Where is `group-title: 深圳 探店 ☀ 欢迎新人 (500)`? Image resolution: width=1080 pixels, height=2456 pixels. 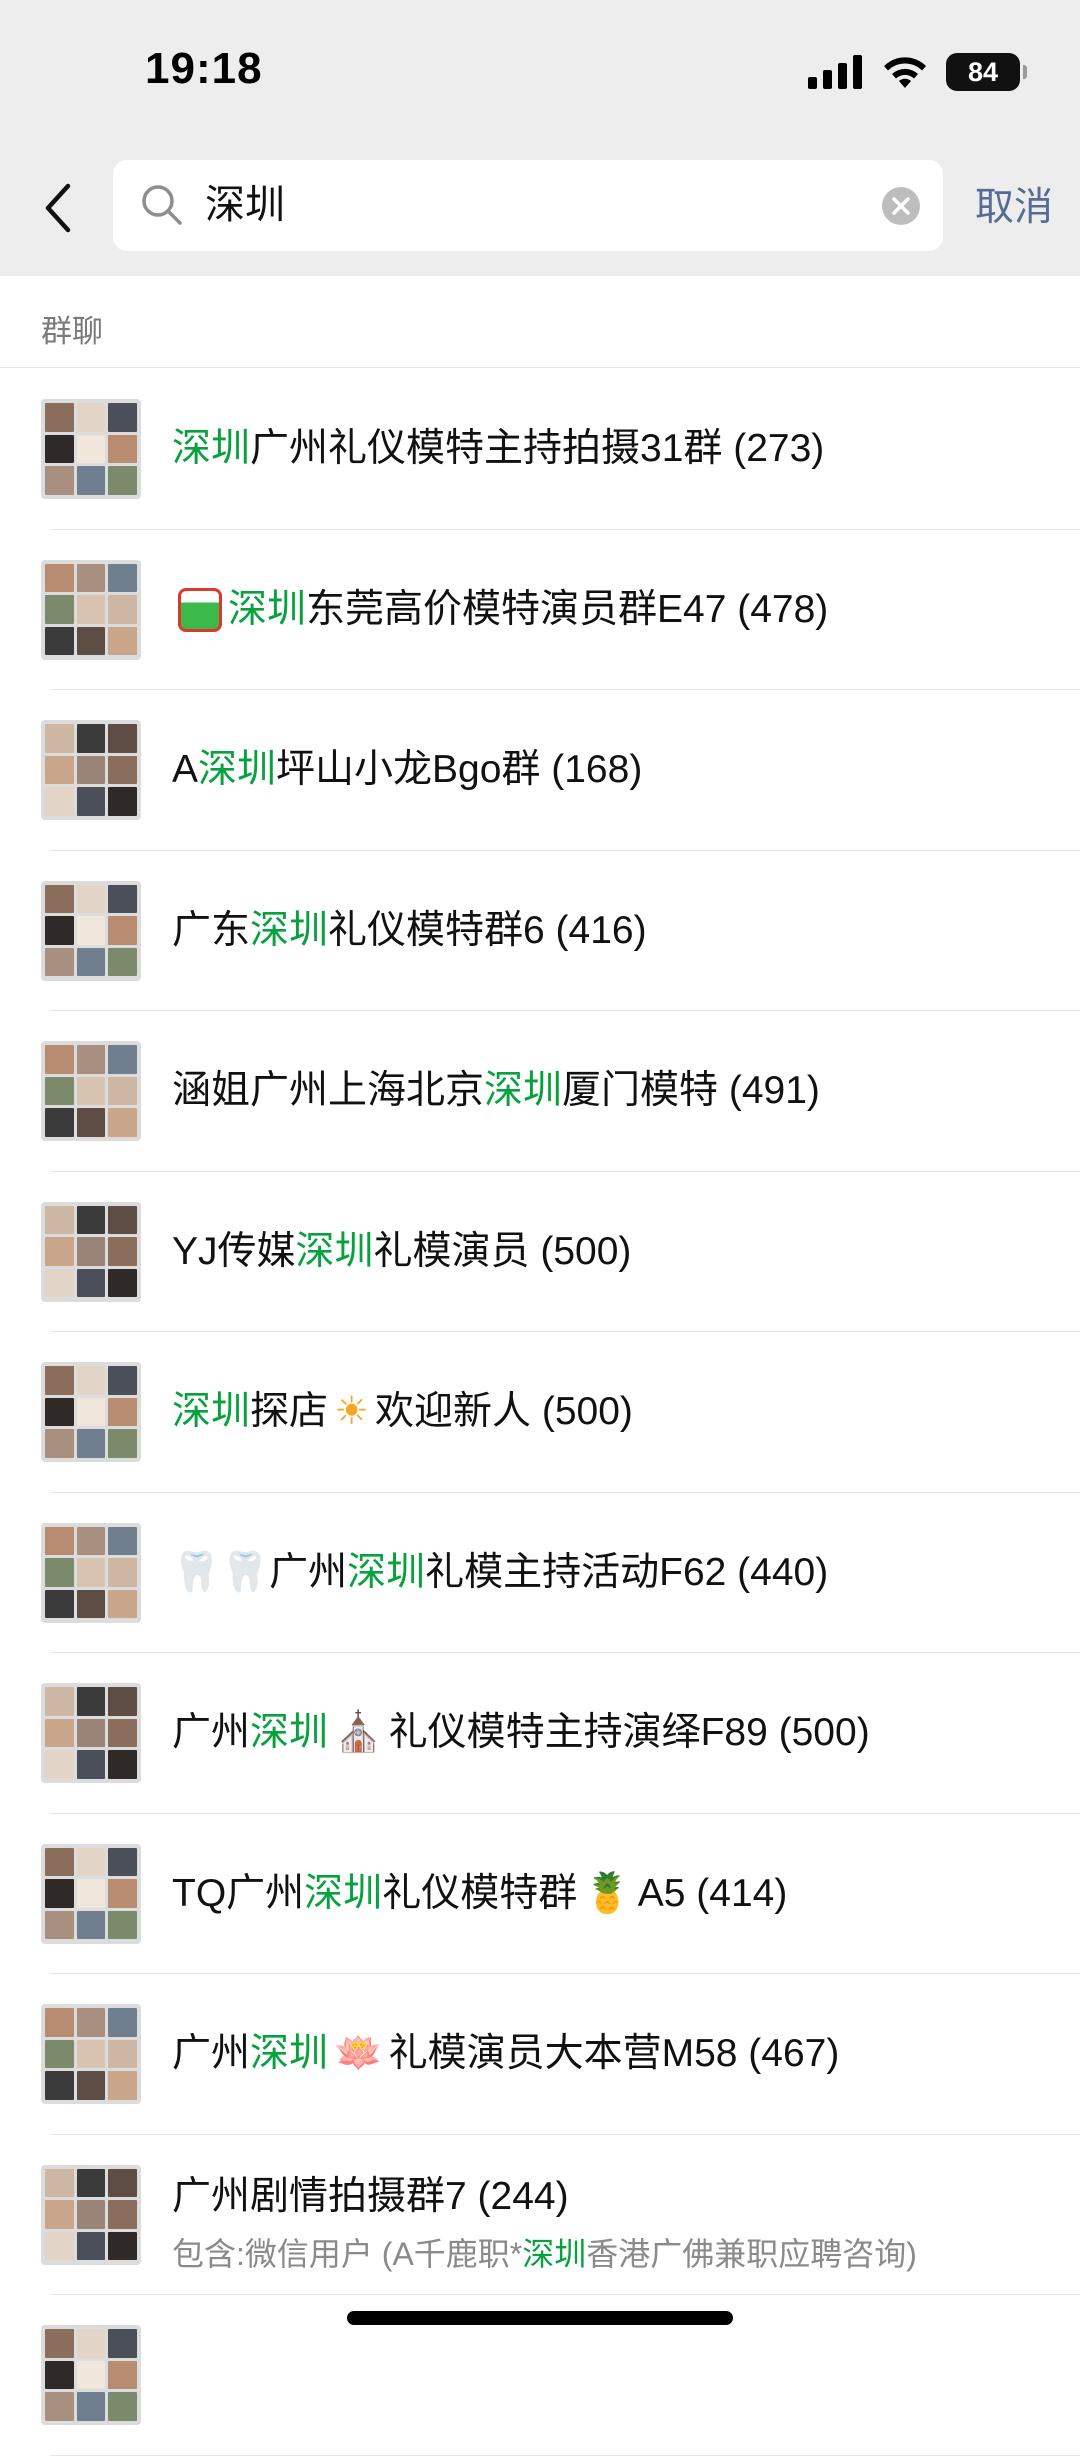
group-title: 深圳 探店 ☀ 欢迎新人 (500) is located at coordinates (402, 1412).